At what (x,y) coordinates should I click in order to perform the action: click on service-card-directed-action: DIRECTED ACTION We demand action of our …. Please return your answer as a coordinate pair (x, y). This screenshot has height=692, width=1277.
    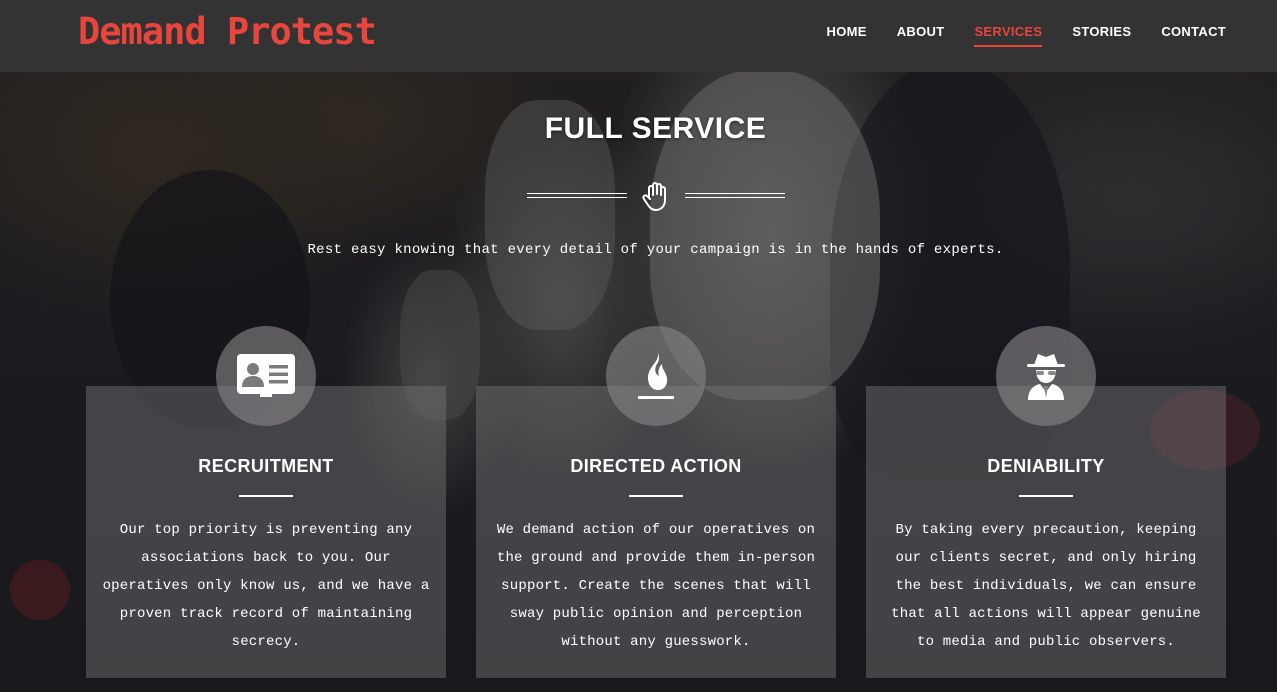
    Looking at the image, I should click on (656, 532).